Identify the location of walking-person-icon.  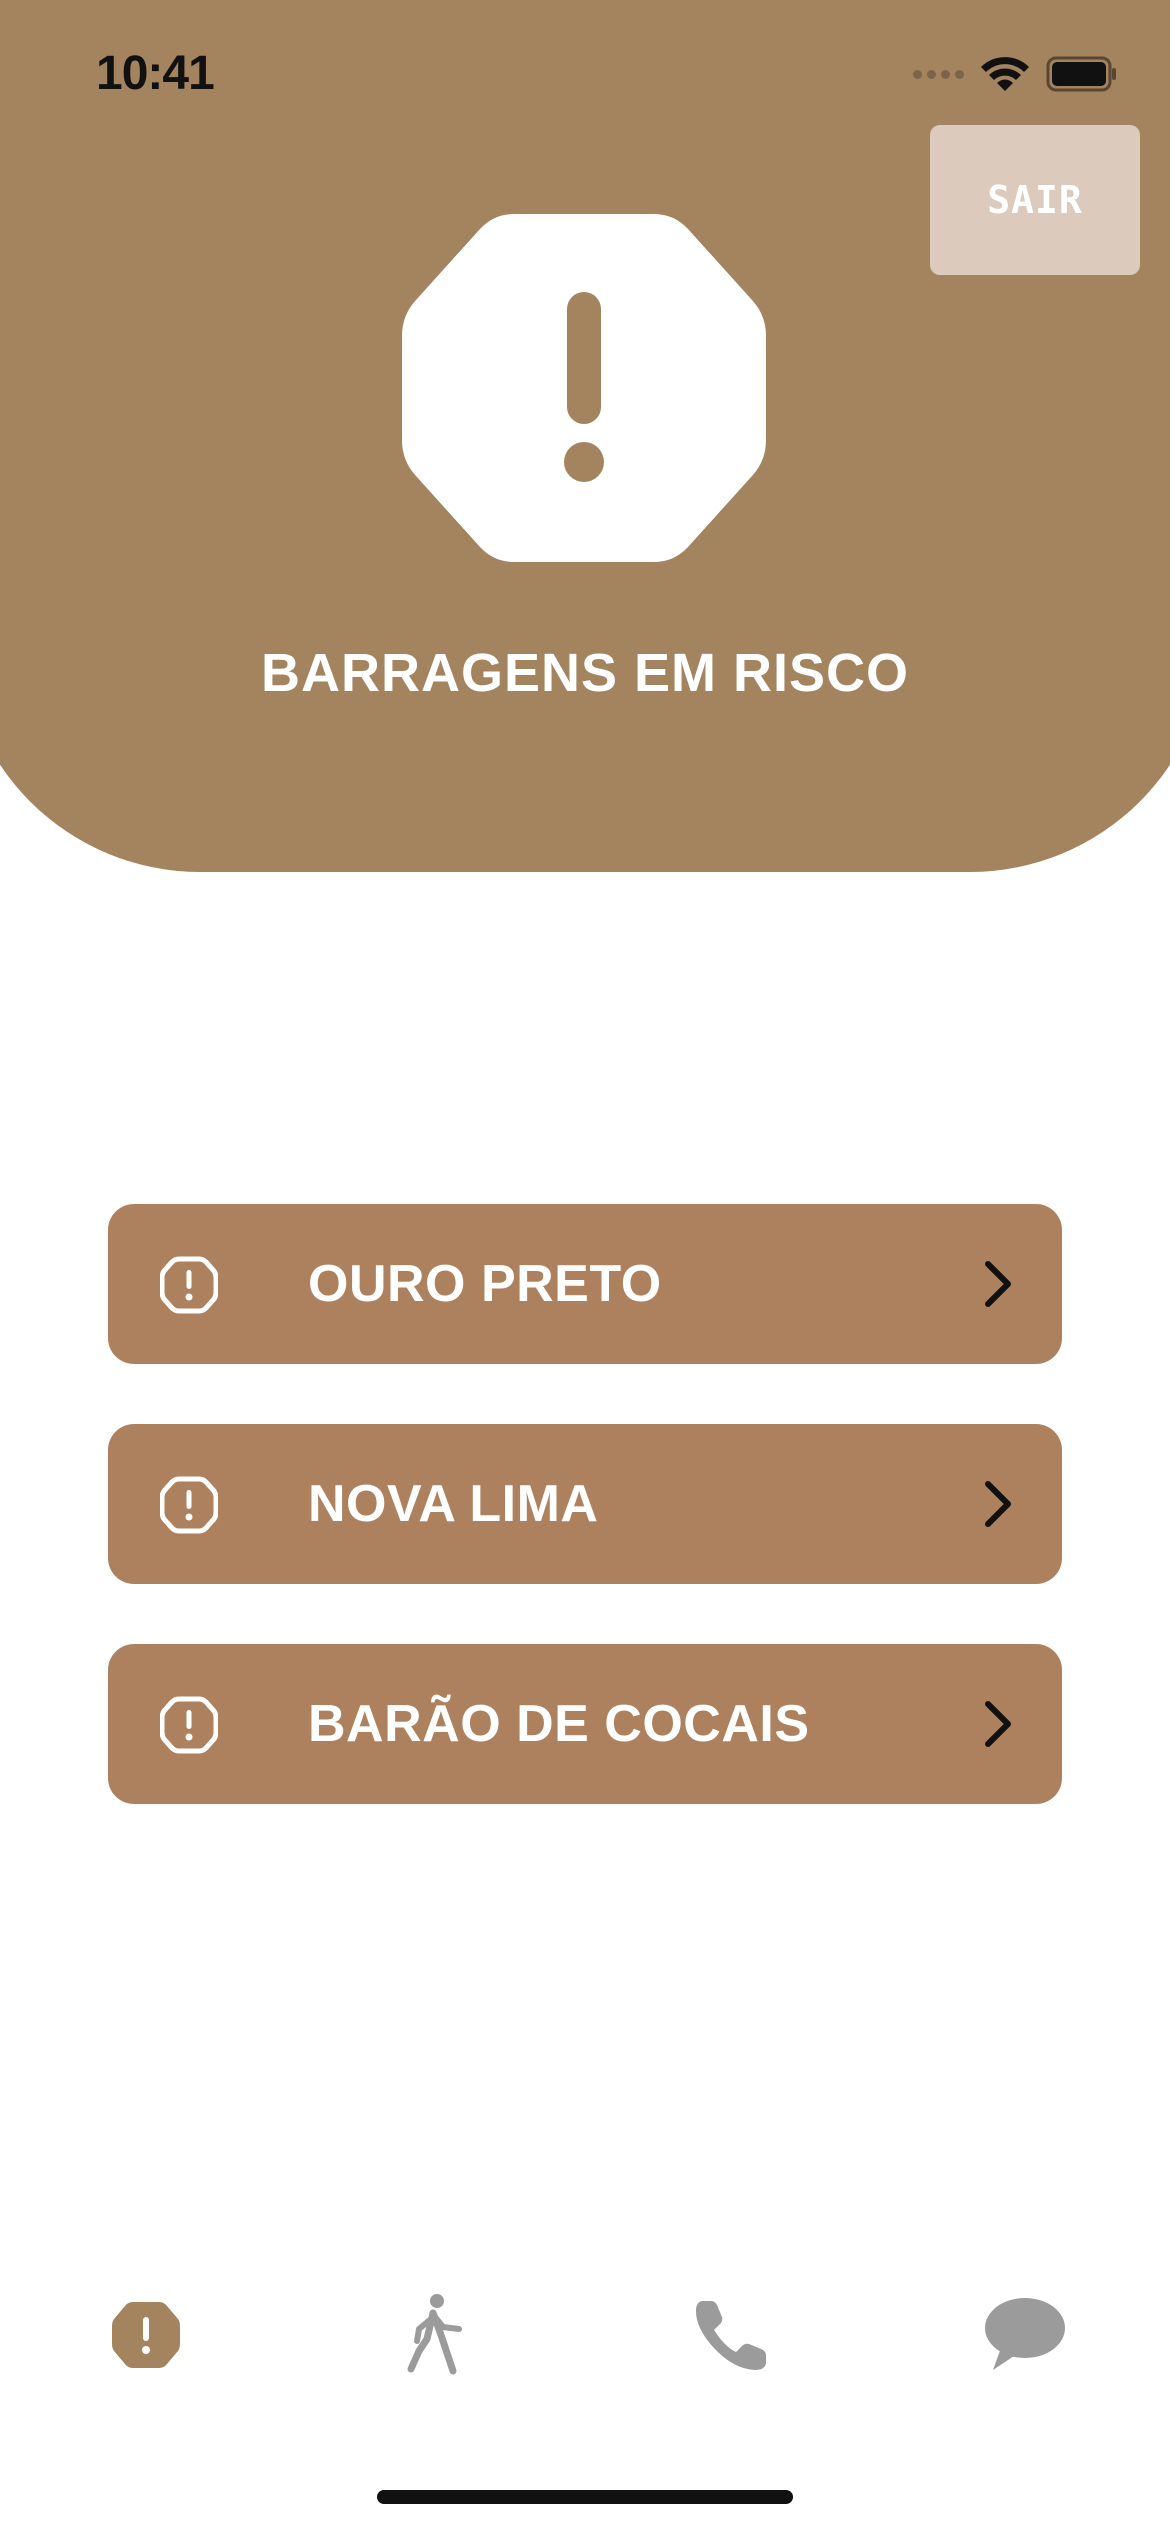
(434, 2334).